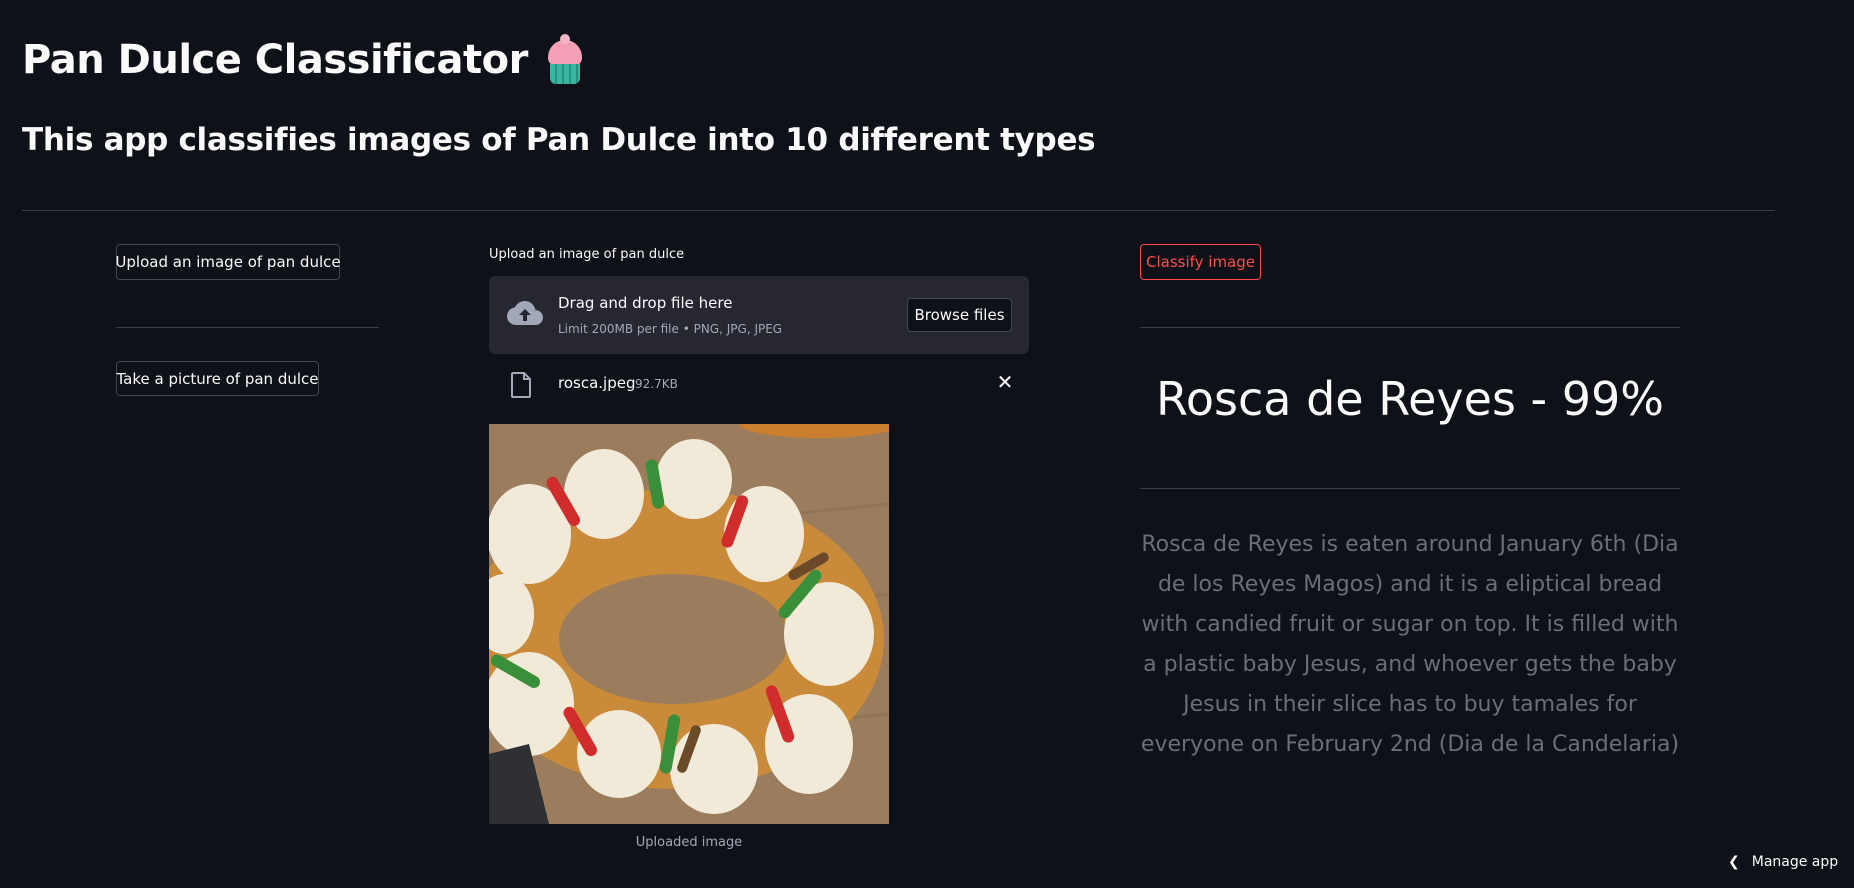 The height and width of the screenshot is (888, 1854). What do you see at coordinates (587, 254) in the screenshot?
I see `uploader-label: Upload an image of pan dulce` at bounding box center [587, 254].